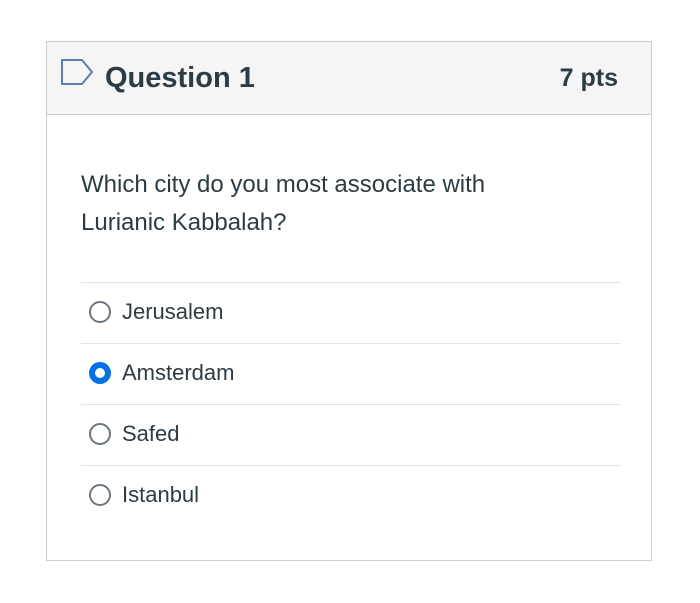 The image size is (700, 603). What do you see at coordinates (178, 372) in the screenshot?
I see `answer-label: Amsterdam` at bounding box center [178, 372].